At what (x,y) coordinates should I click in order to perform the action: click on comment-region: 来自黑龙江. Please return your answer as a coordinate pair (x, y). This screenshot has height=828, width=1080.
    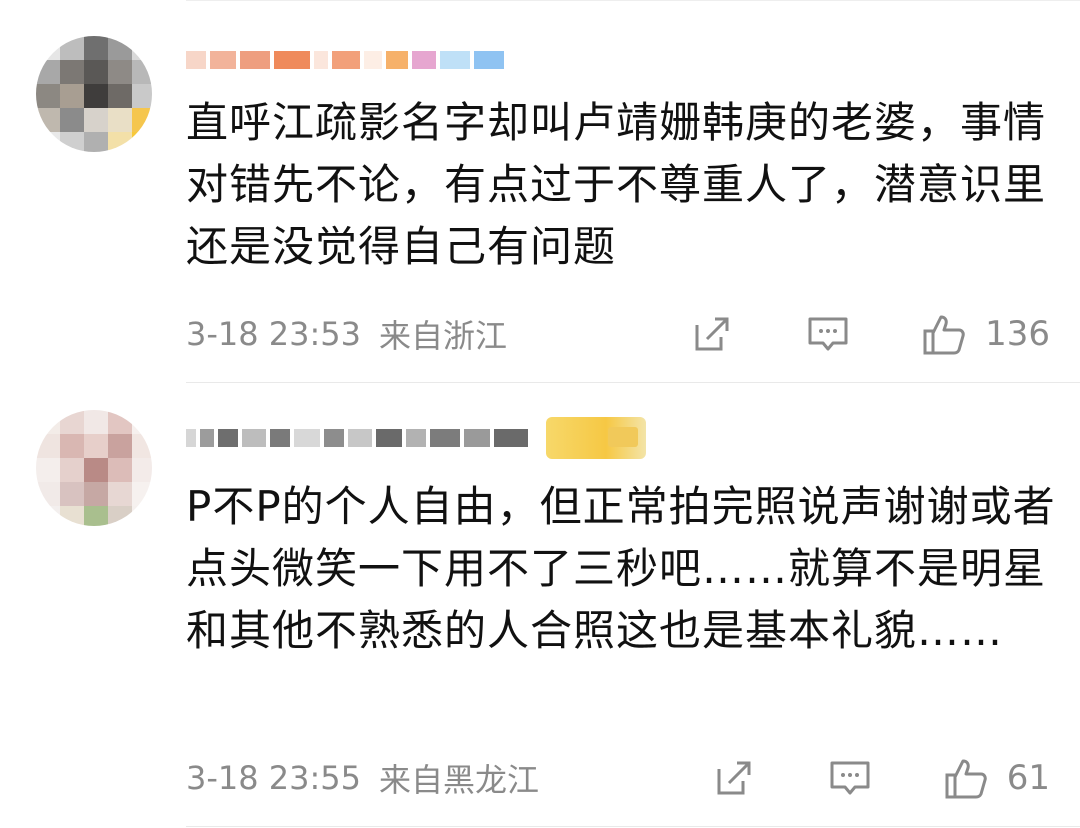
    Looking at the image, I should click on (459, 780).